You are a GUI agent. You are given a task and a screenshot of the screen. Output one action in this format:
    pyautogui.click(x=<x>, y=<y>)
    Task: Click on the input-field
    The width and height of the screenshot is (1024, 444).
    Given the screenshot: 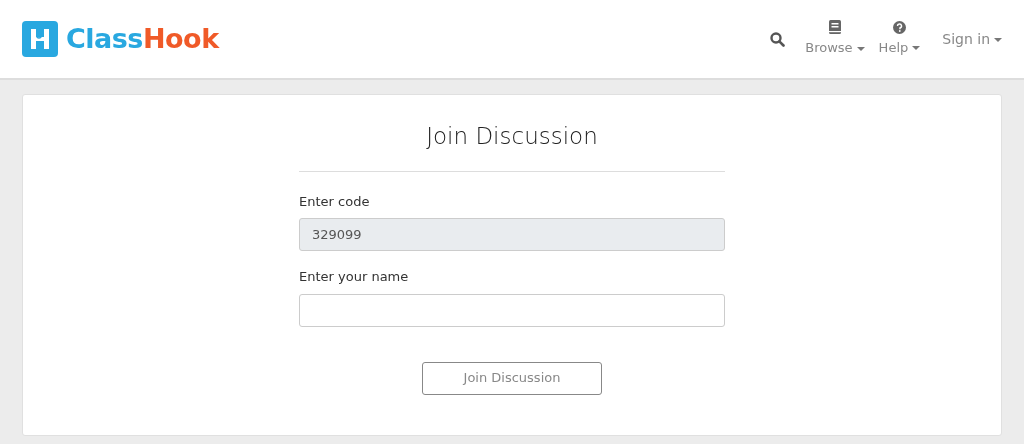 What is the action you would take?
    pyautogui.click(x=512, y=310)
    